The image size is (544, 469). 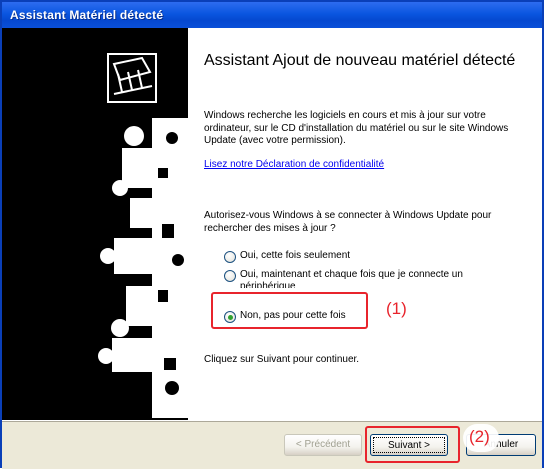 What do you see at coordinates (412, 444) in the screenshot?
I see `highlight-next-button` at bounding box center [412, 444].